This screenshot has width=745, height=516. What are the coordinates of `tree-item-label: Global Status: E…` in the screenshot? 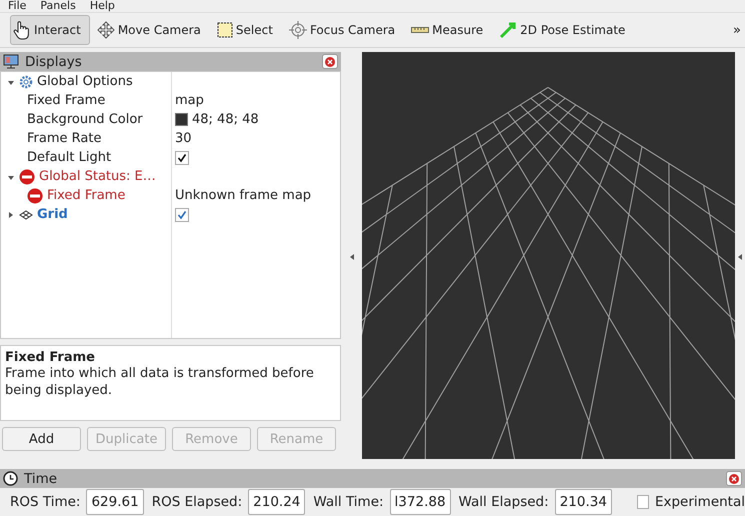 It's located at (97, 176).